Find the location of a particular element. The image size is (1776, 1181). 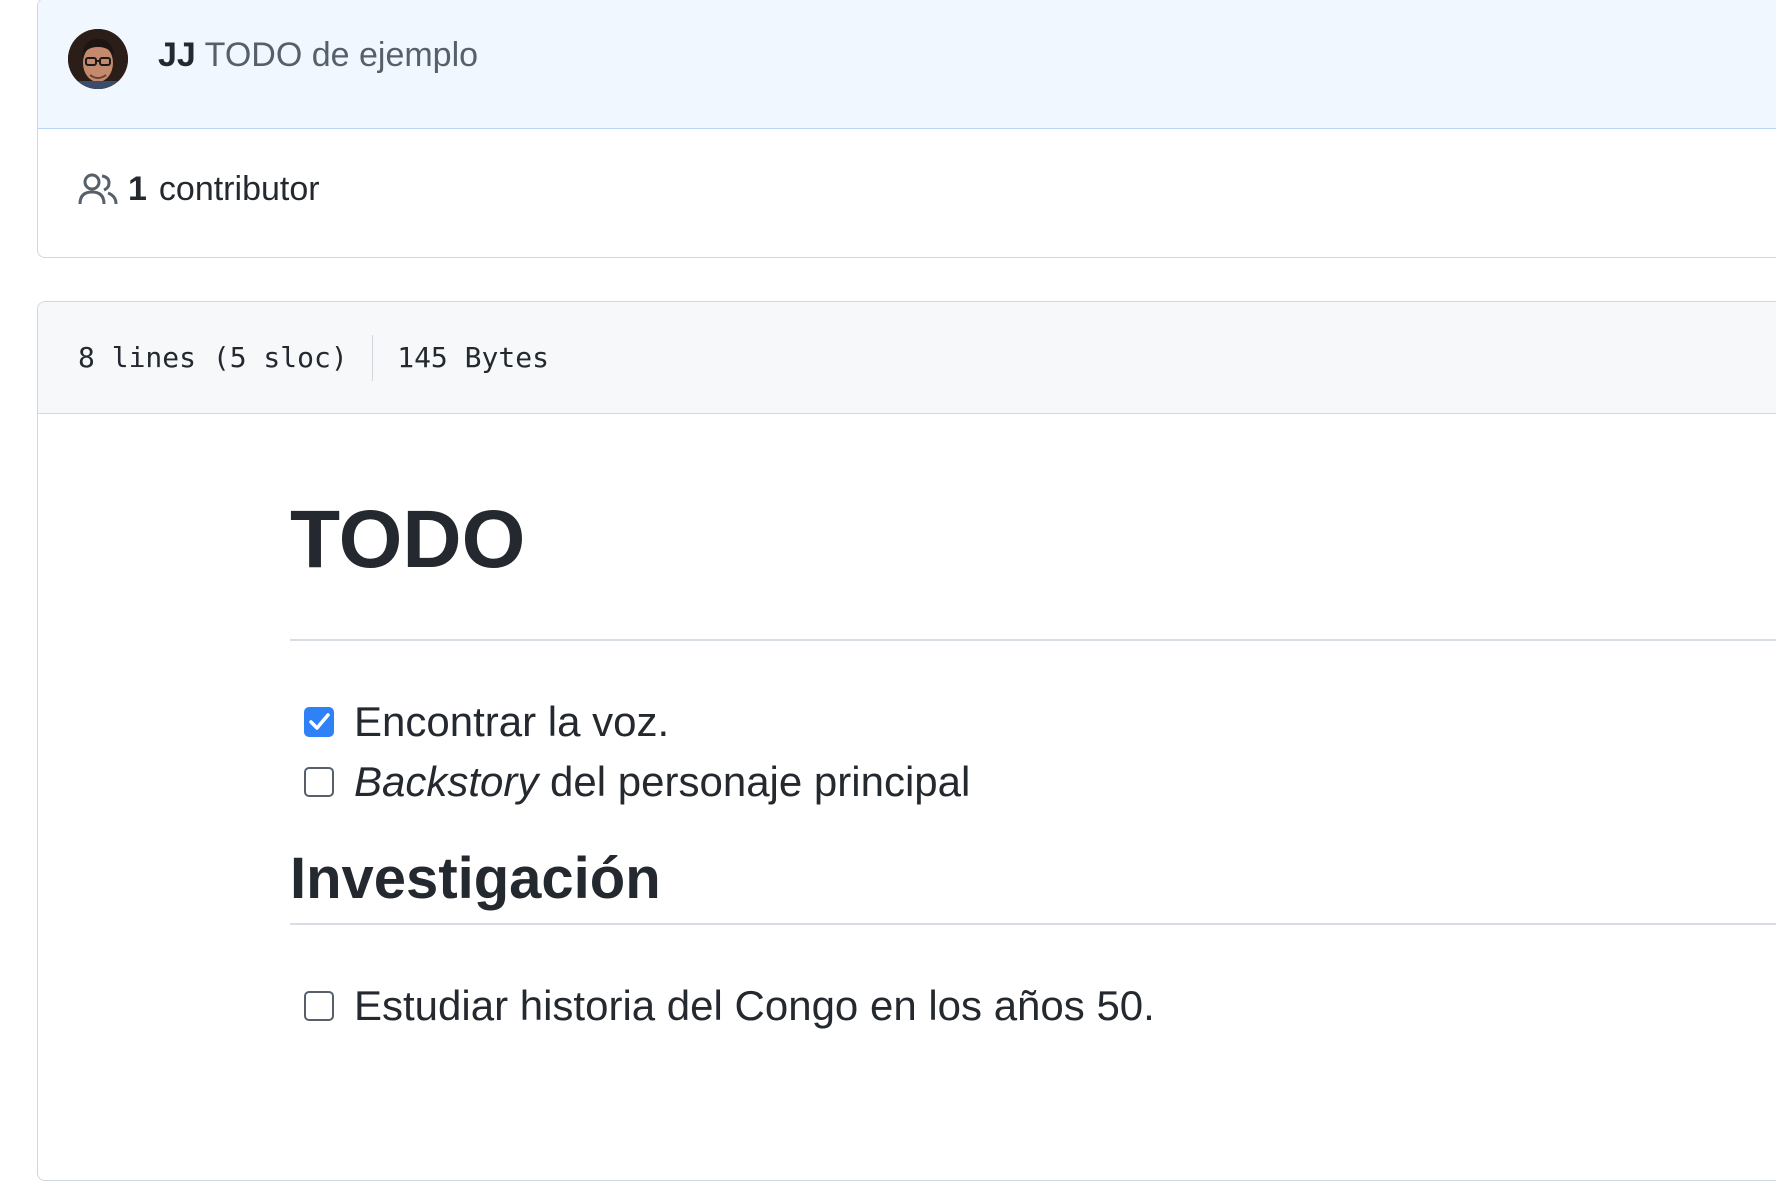

task-text: Backstory del personaje principal is located at coordinates (662, 782).